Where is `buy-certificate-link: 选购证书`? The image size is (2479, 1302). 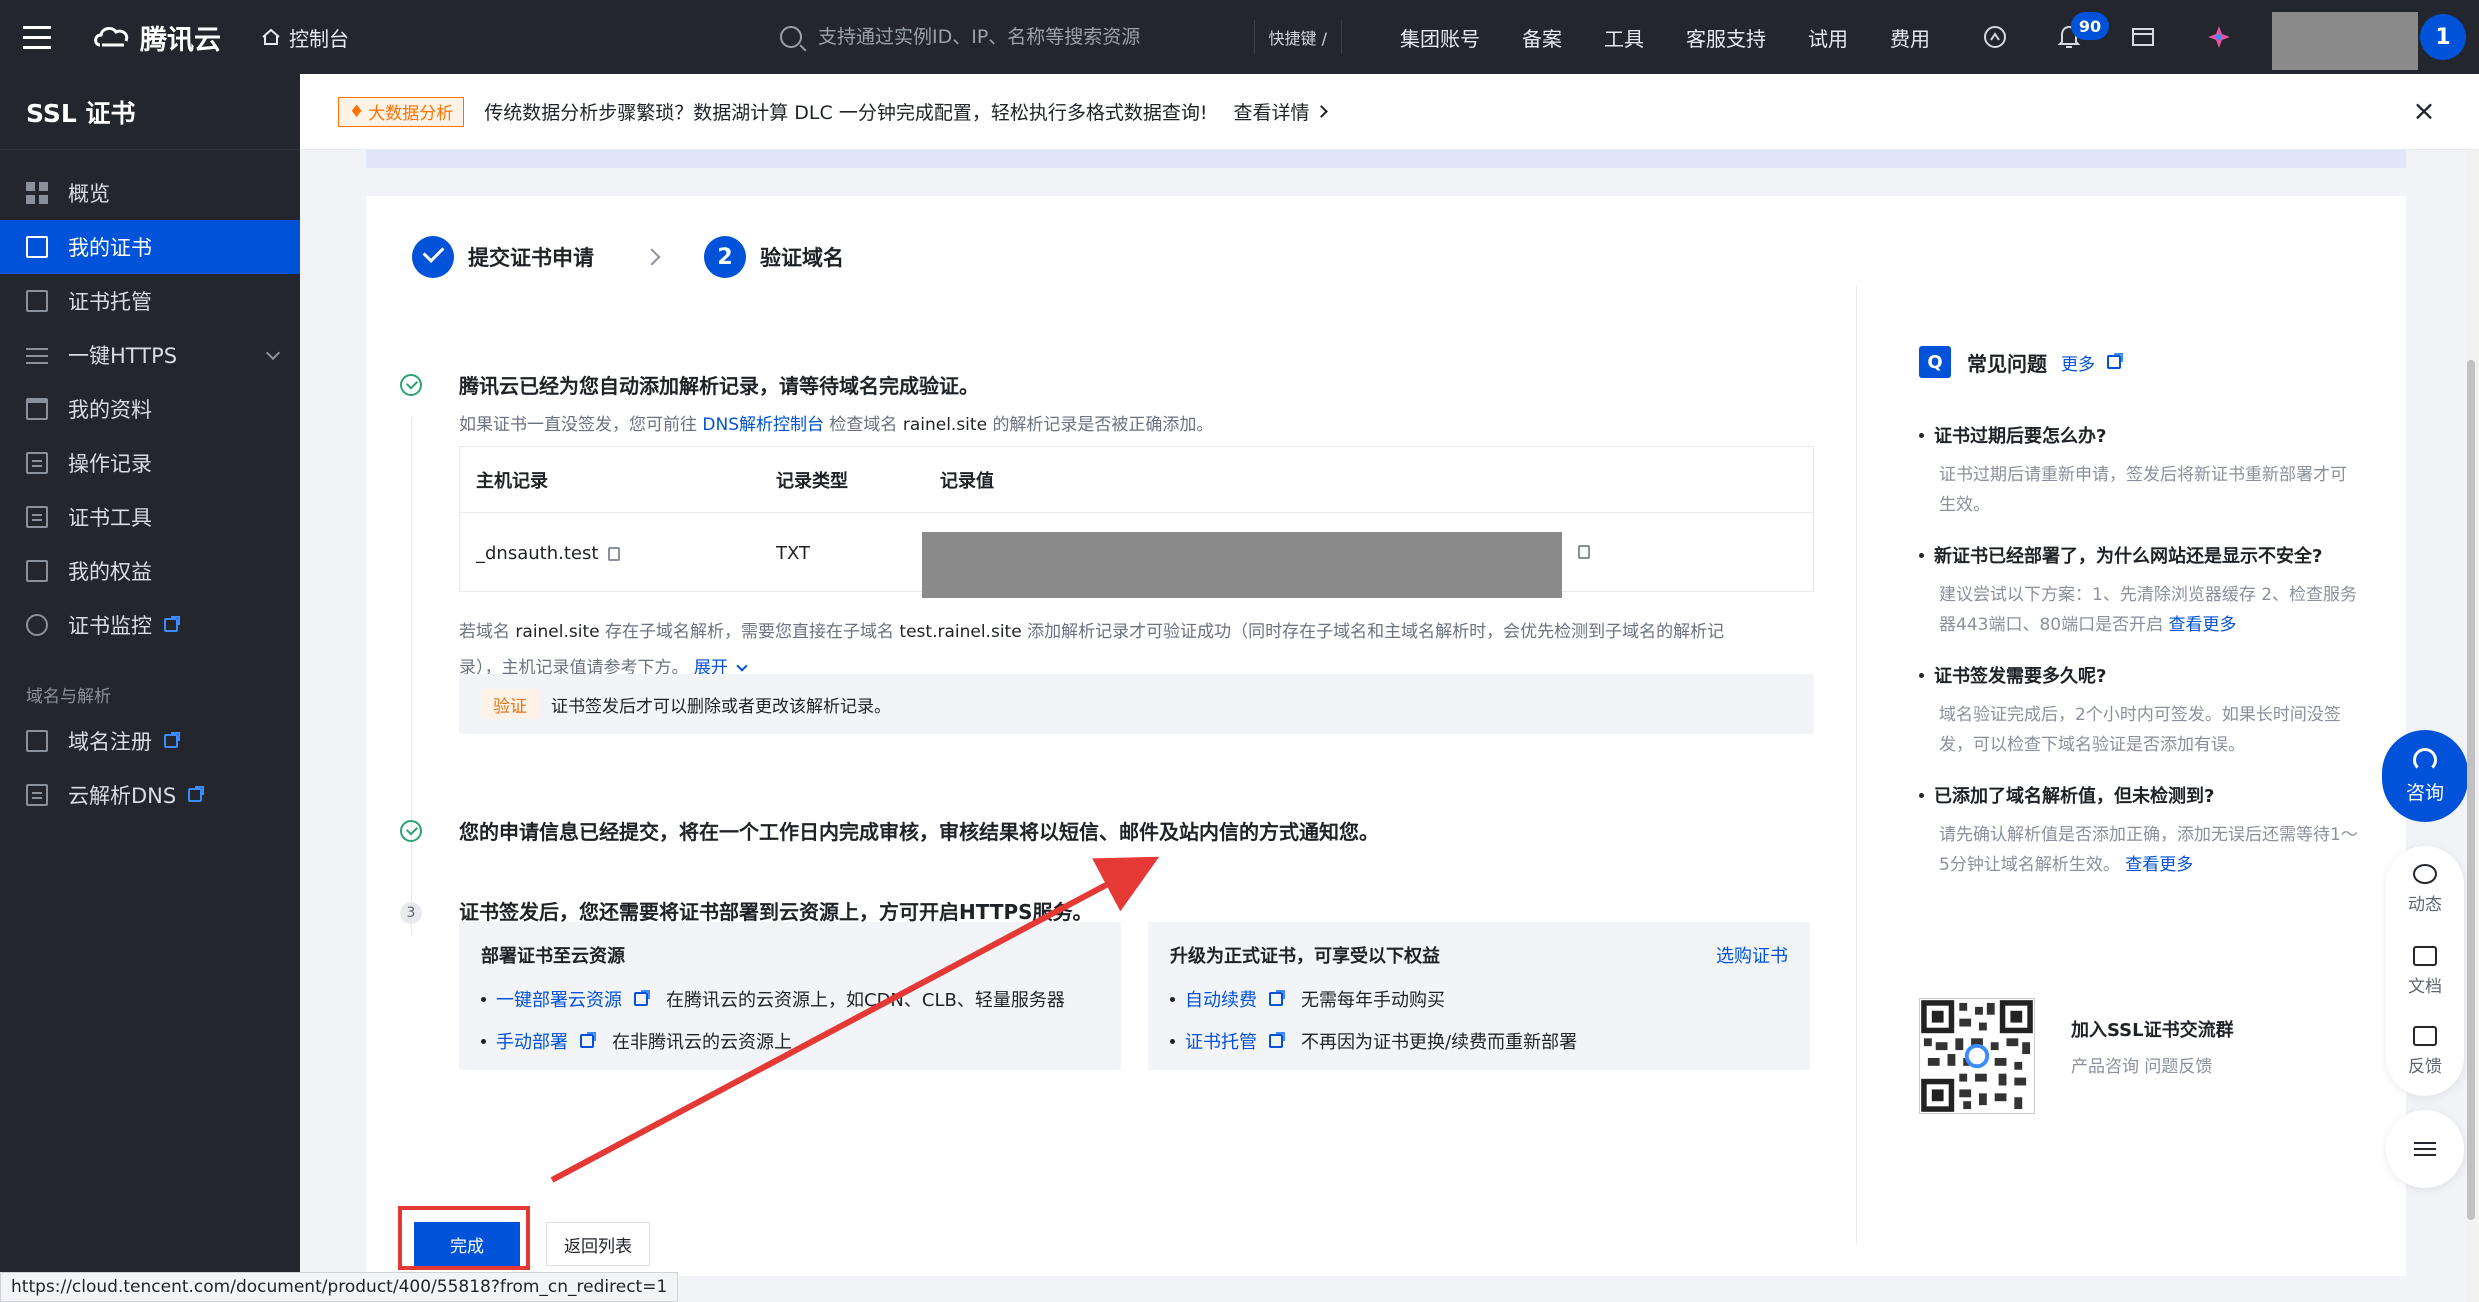 buy-certificate-link: 选购证书 is located at coordinates (1752, 955).